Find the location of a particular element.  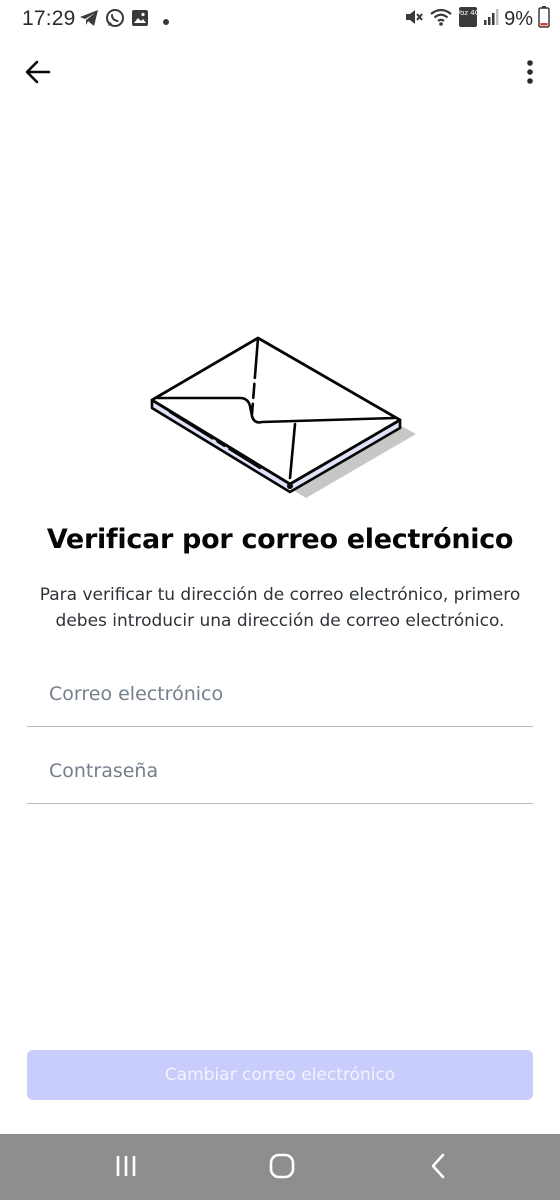

password-field is located at coordinates (280, 771).